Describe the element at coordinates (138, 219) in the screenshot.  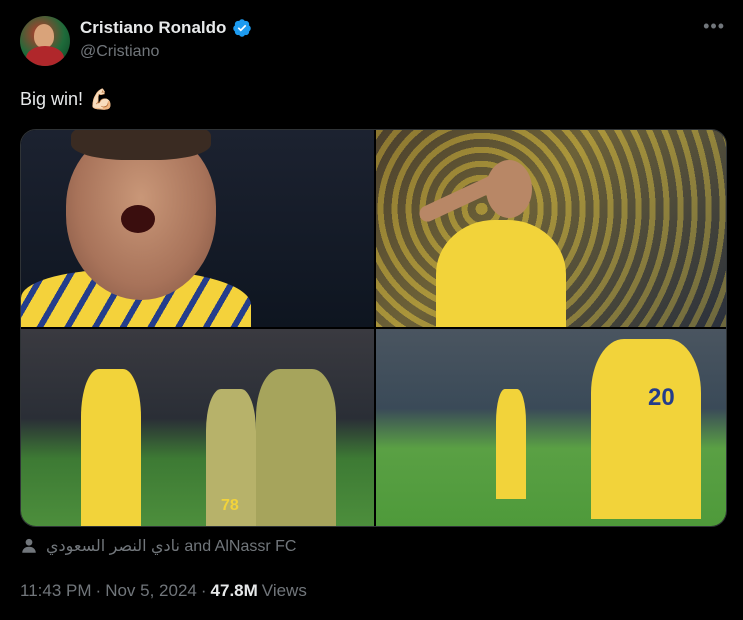
I see `photo-1-mouth` at that location.